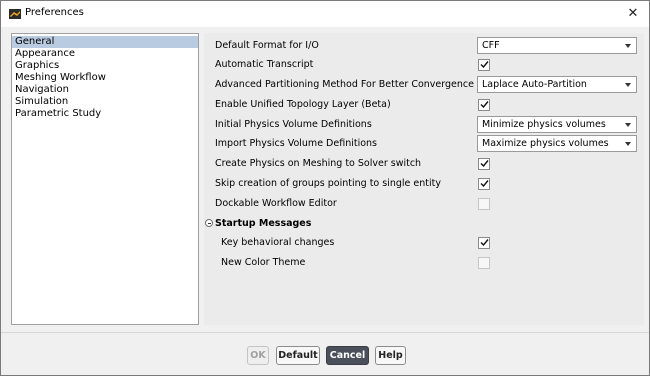 This screenshot has width=650, height=376. Describe the element at coordinates (278, 242) in the screenshot. I see `key-behavioral-label: Key behavioral changes` at that location.